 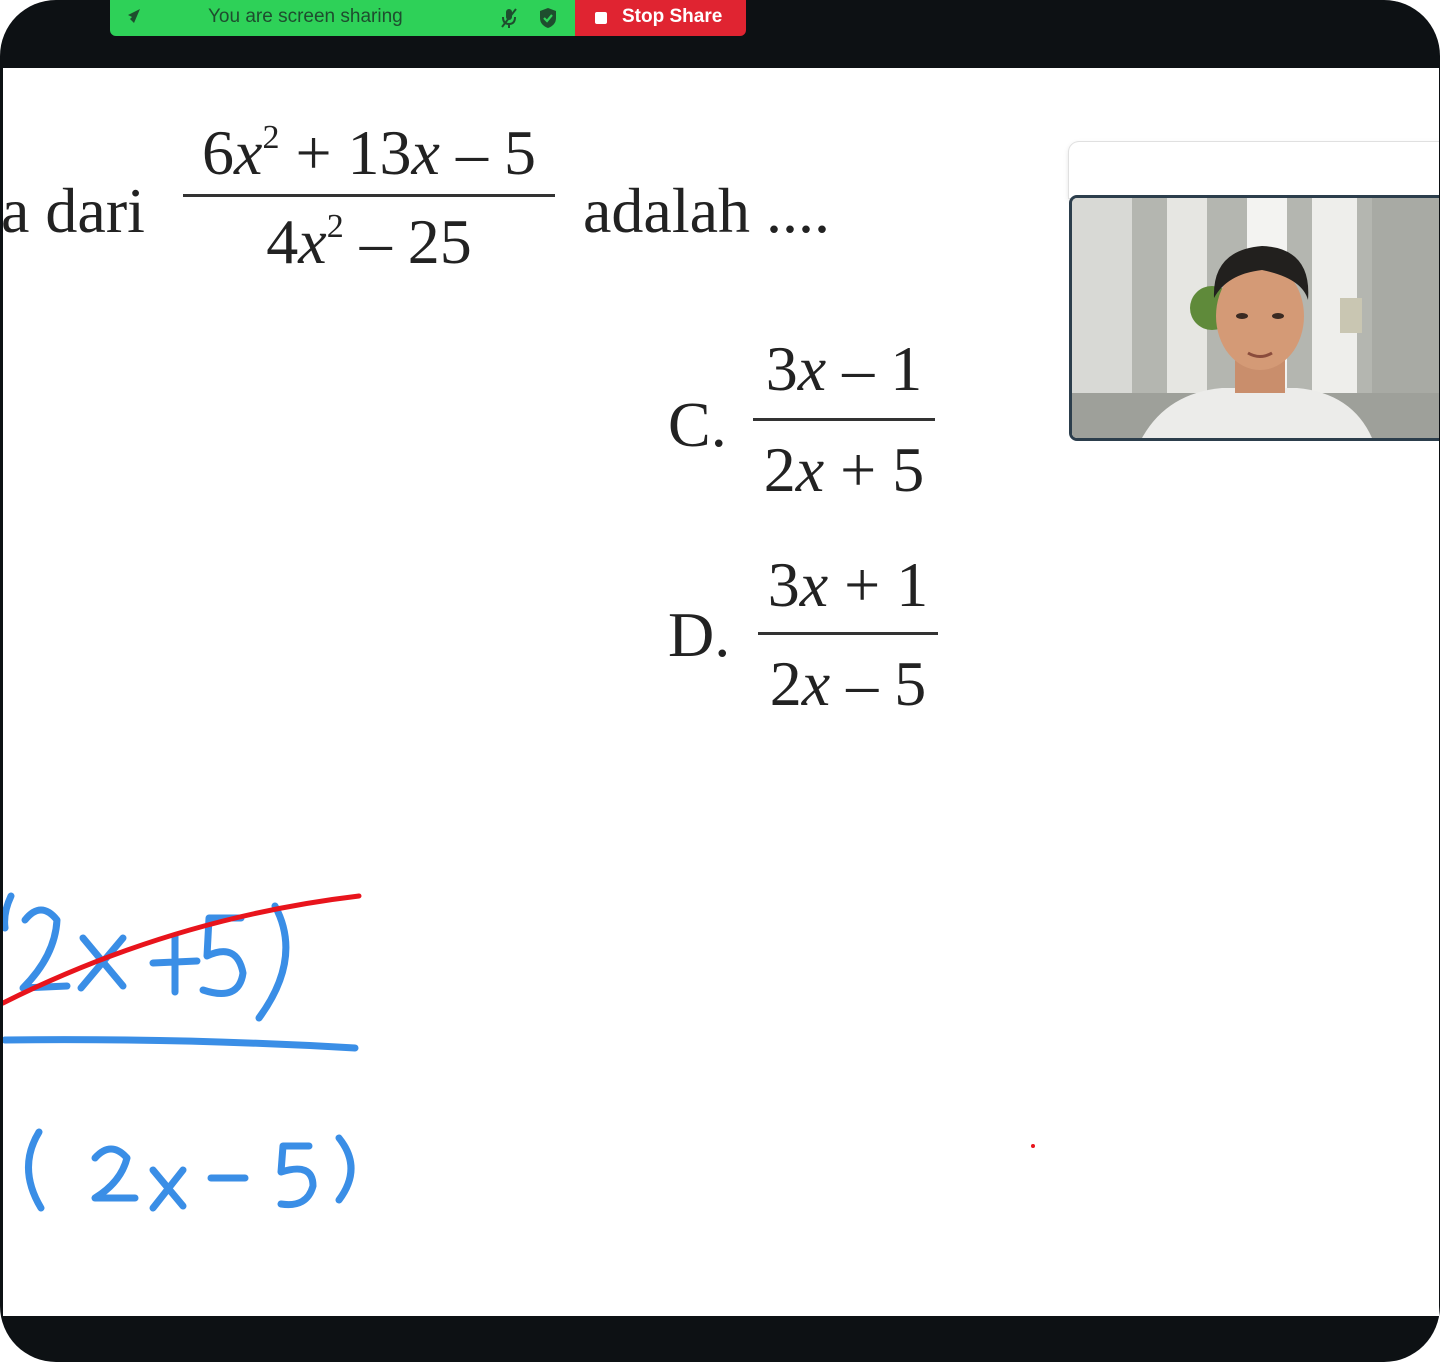 I want to click on ink-x, so click(x=168, y=1189).